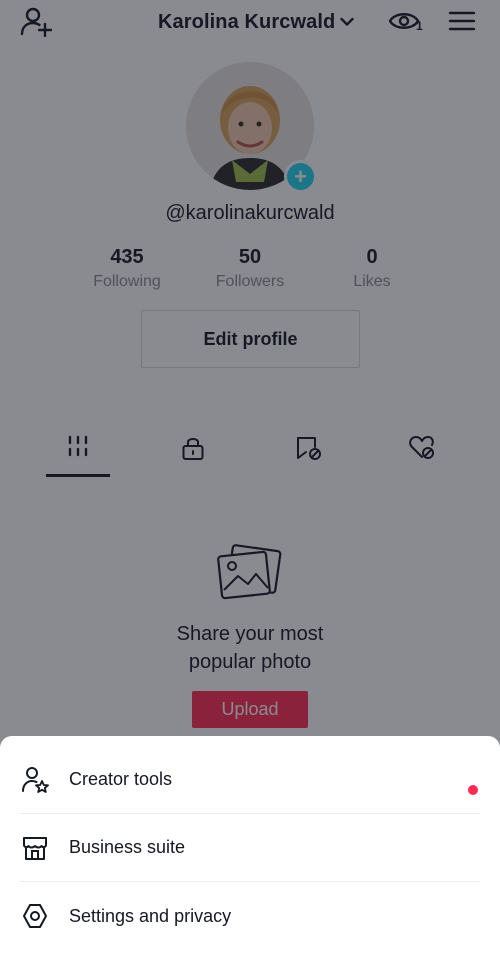 The height and width of the screenshot is (955, 500). What do you see at coordinates (127, 847) in the screenshot?
I see `business-suite-label: Business suite` at bounding box center [127, 847].